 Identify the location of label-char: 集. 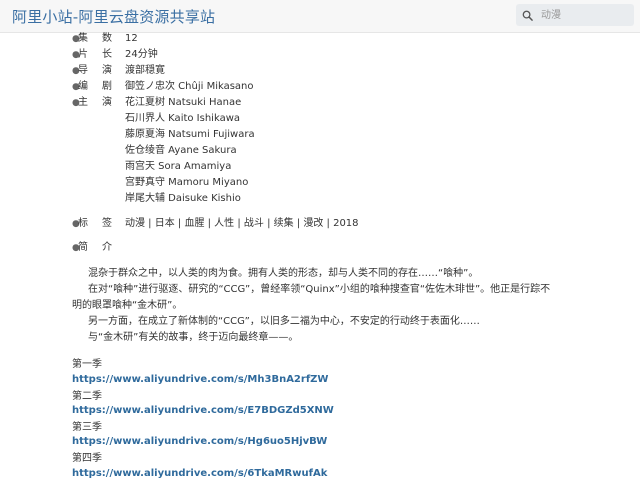
(83, 38).